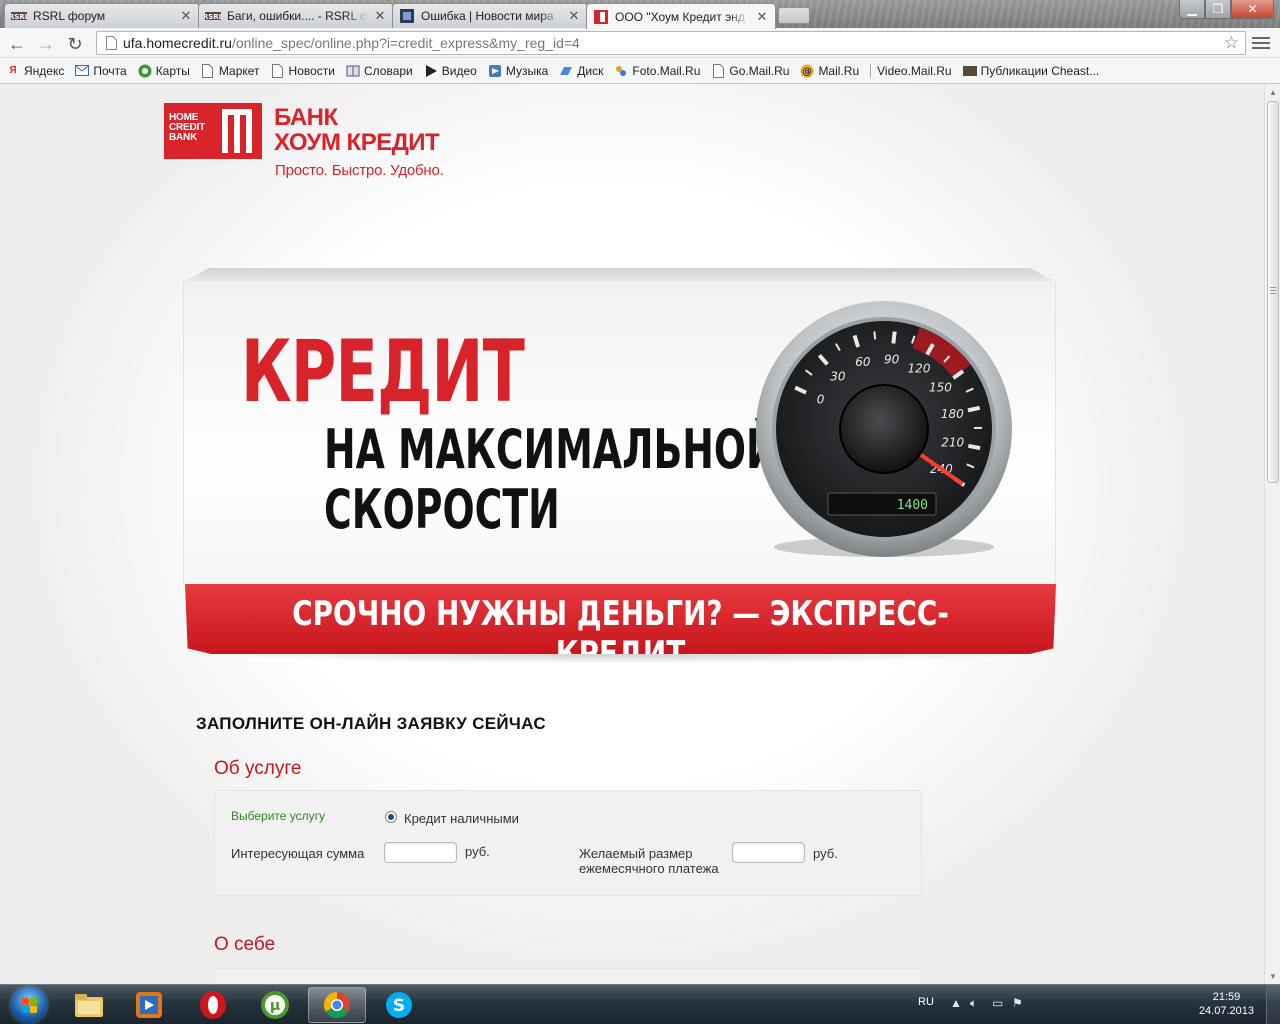 The image size is (1280, 1024). Describe the element at coordinates (838, 376) in the screenshot. I see `speedometer-tick-label: 30` at that location.